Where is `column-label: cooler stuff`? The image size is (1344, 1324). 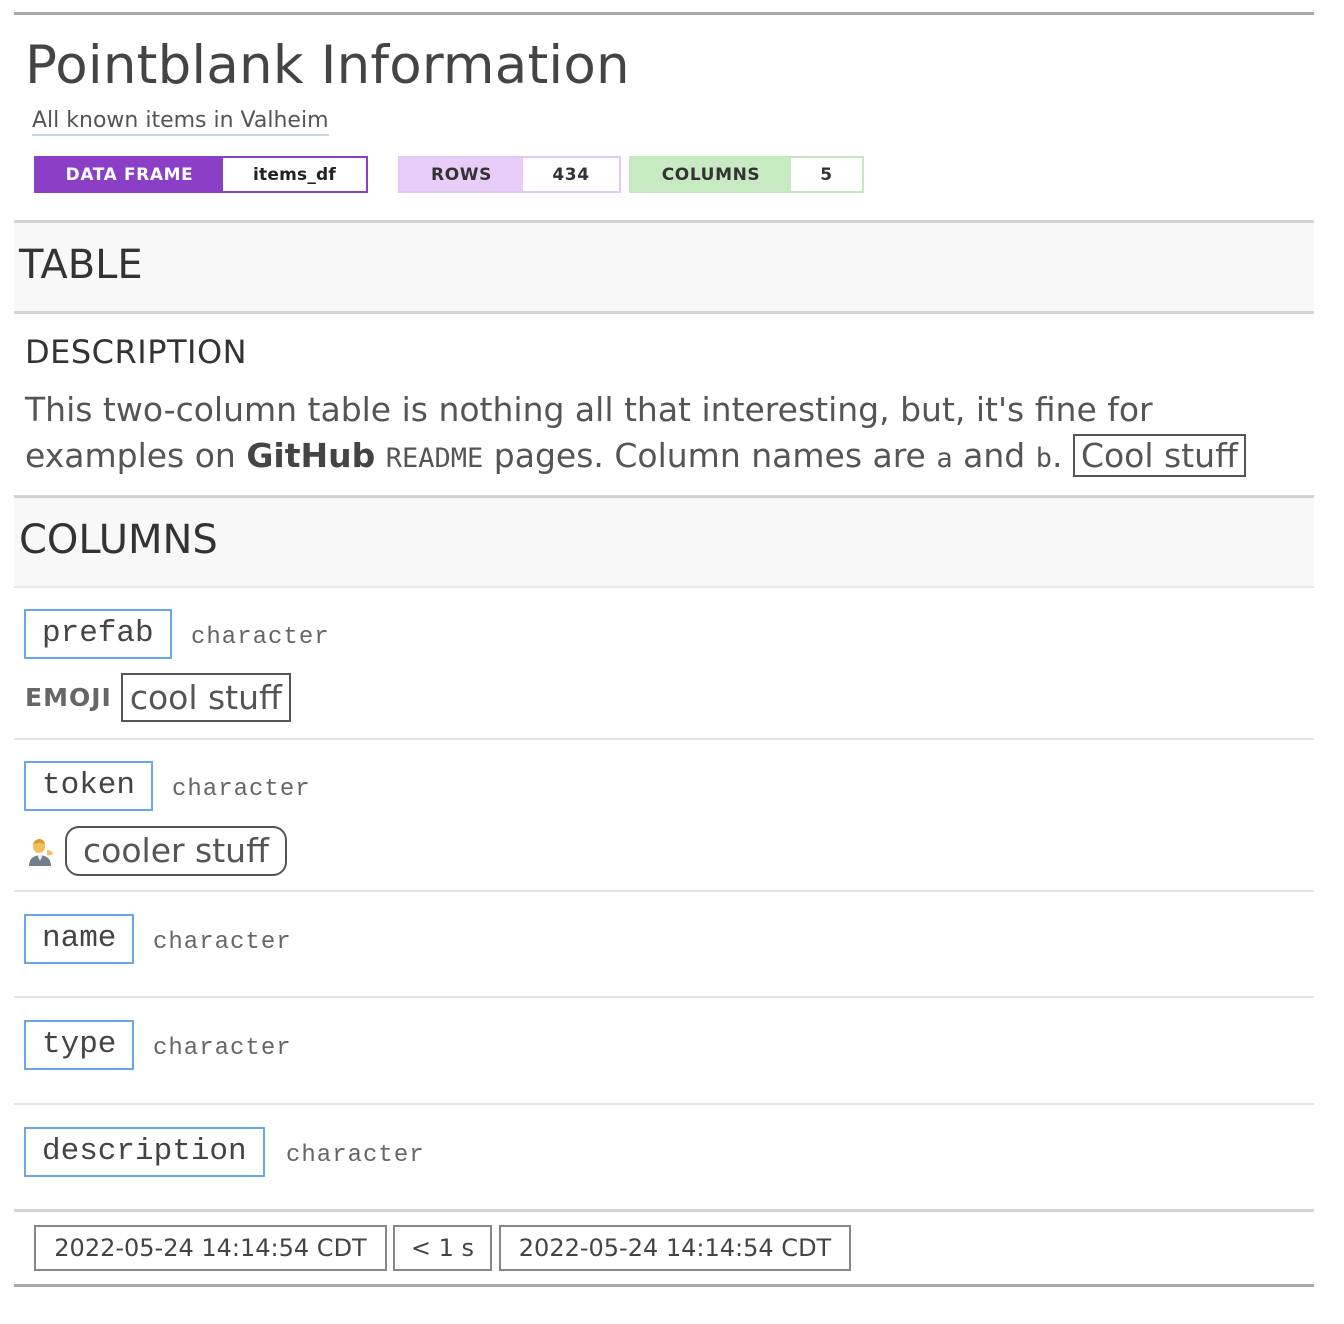 column-label: cooler stuff is located at coordinates (156, 851).